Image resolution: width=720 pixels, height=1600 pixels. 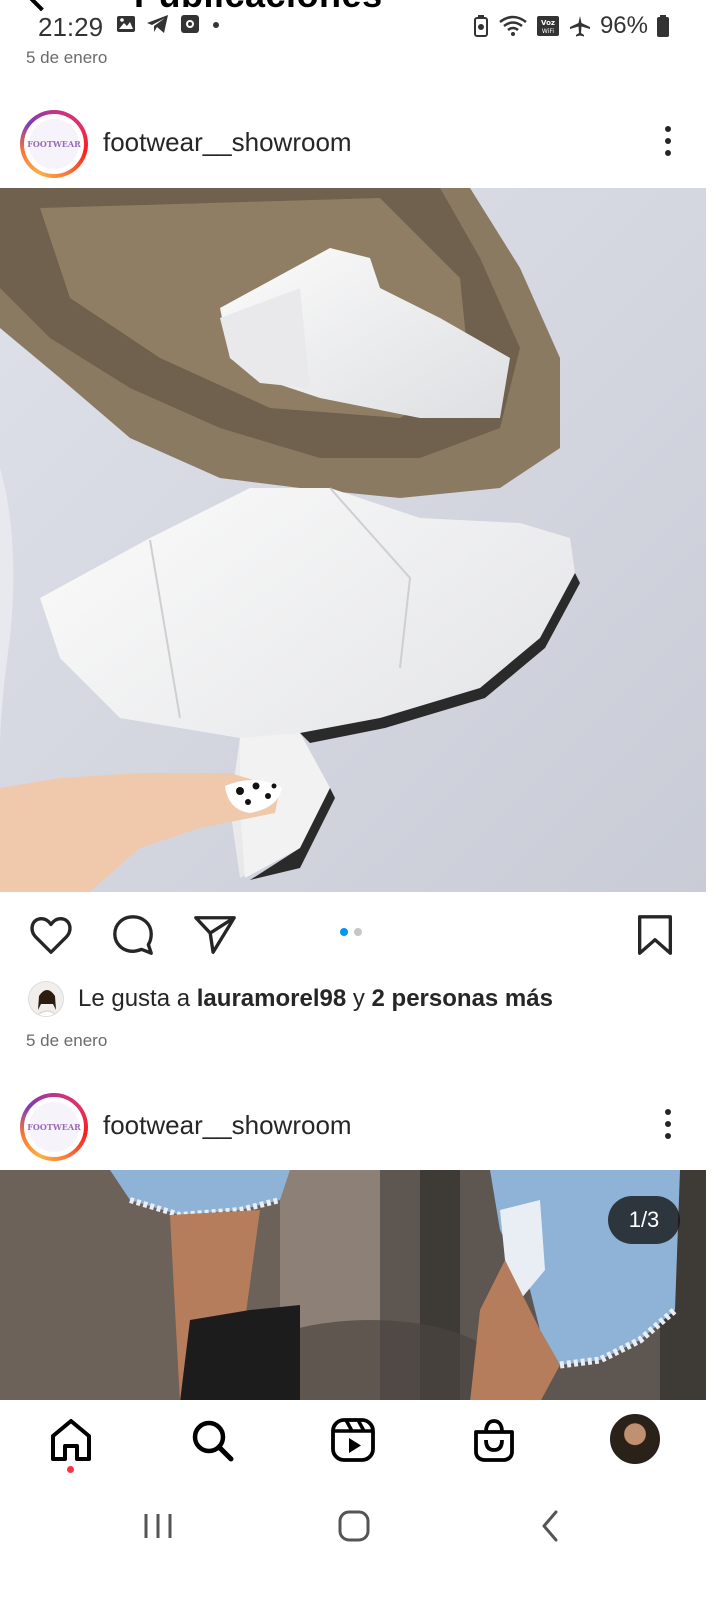 What do you see at coordinates (513, 25) in the screenshot?
I see `wifi-icon` at bounding box center [513, 25].